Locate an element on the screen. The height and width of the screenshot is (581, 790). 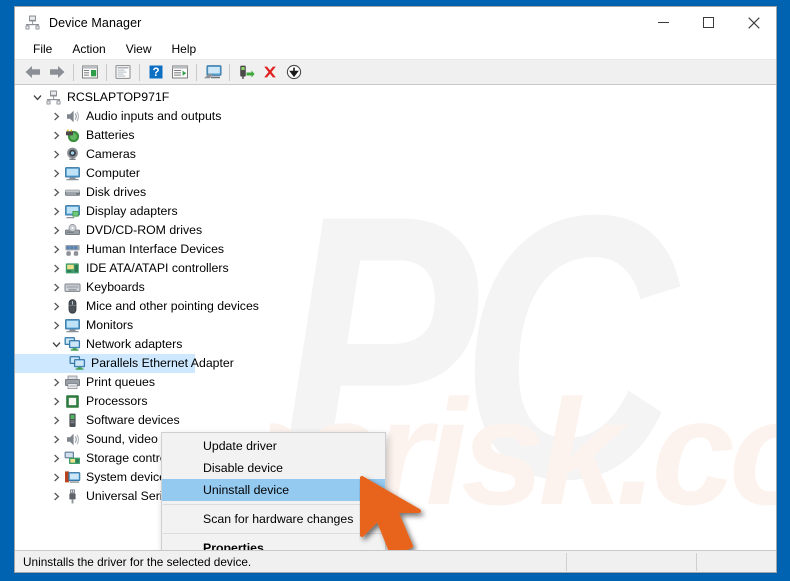
title-bar: Device Manager is located at coordinates (395, 22).